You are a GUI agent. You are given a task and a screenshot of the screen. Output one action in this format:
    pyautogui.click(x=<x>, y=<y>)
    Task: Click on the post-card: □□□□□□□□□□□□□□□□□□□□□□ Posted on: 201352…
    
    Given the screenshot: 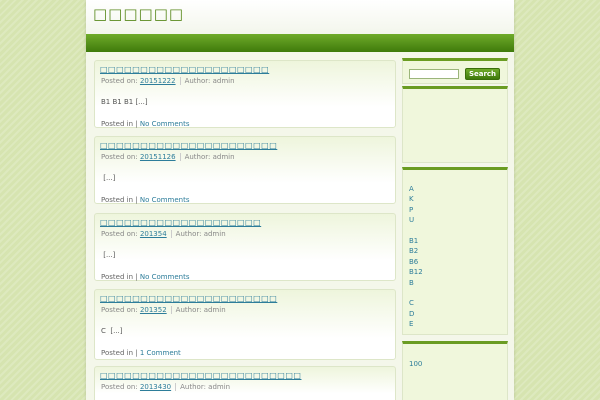 What is the action you would take?
    pyautogui.click(x=245, y=324)
    